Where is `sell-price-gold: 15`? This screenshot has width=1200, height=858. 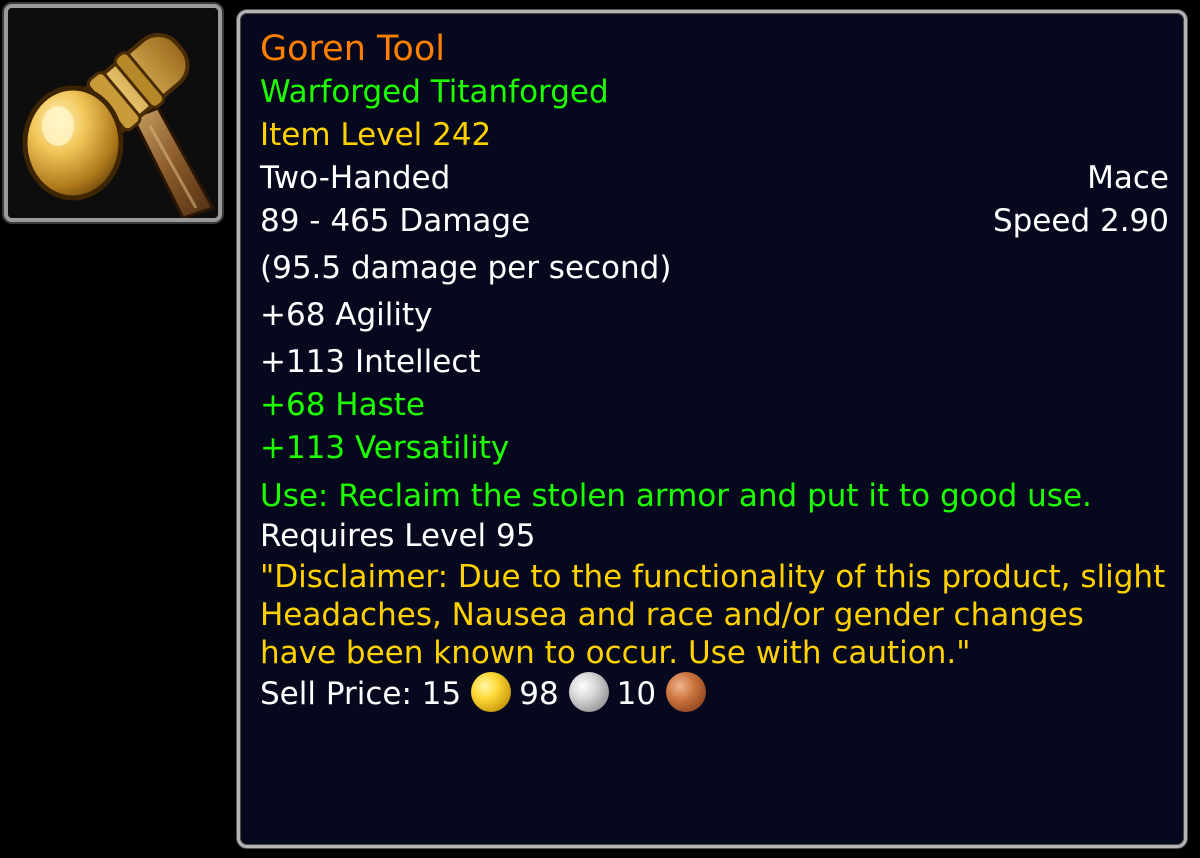
sell-price-gold: 15 is located at coordinates (441, 694).